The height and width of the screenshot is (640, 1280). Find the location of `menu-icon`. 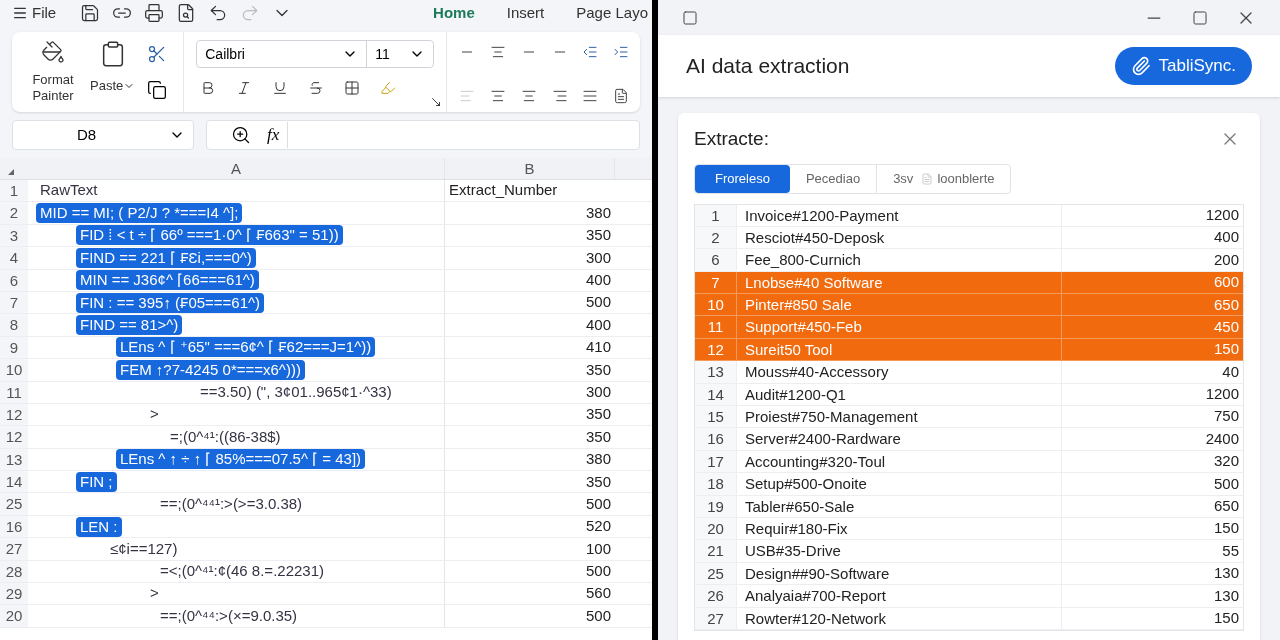

menu-icon is located at coordinates (20, 13).